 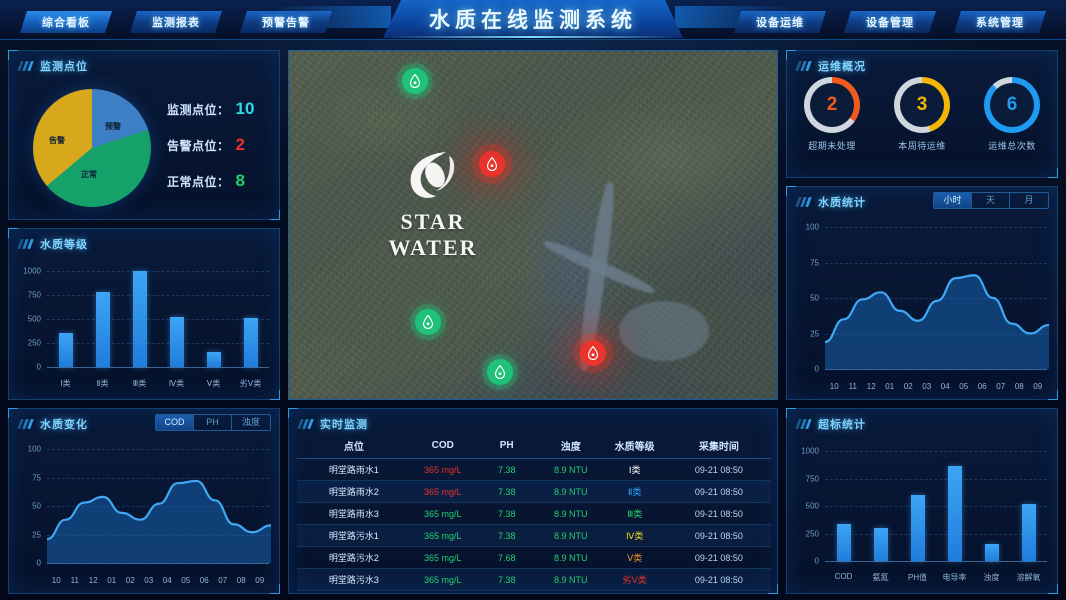 I want to click on table-row: 明堂路污水2 365 mg/L 7.68 8.9 NTU Ⅴ类 09-21 08:50, so click(x=534, y=557).